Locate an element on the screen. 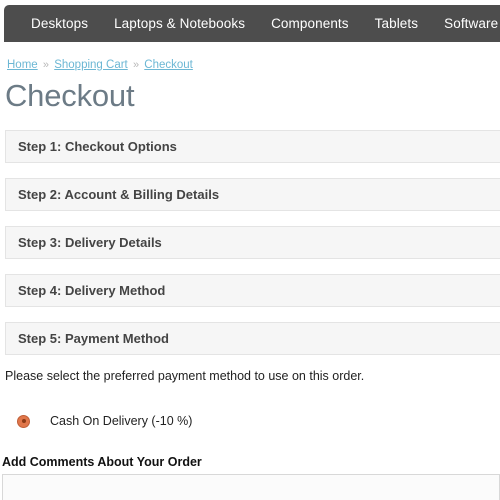  step-title: Step 4: Delivery Method is located at coordinates (92, 290).